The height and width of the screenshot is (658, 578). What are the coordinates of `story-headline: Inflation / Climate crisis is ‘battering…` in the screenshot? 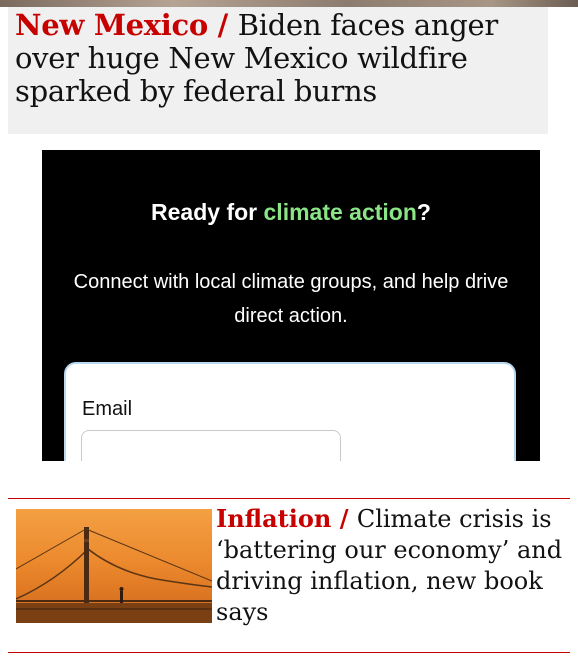 It's located at (392, 565).